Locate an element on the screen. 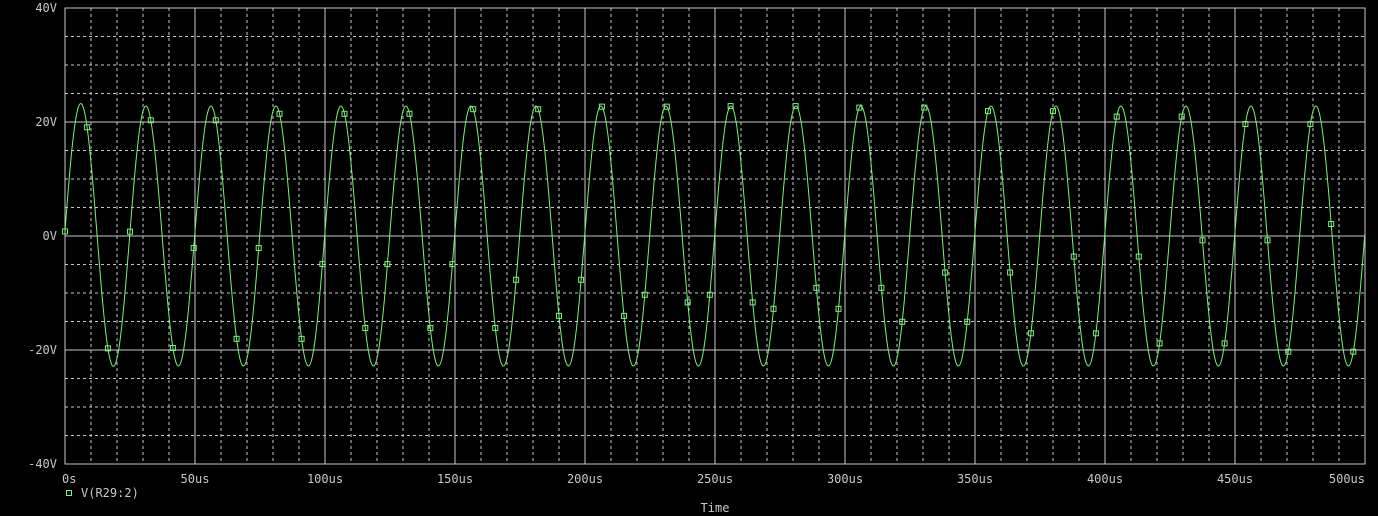  y-tick-label: 40V is located at coordinates (46, 8).